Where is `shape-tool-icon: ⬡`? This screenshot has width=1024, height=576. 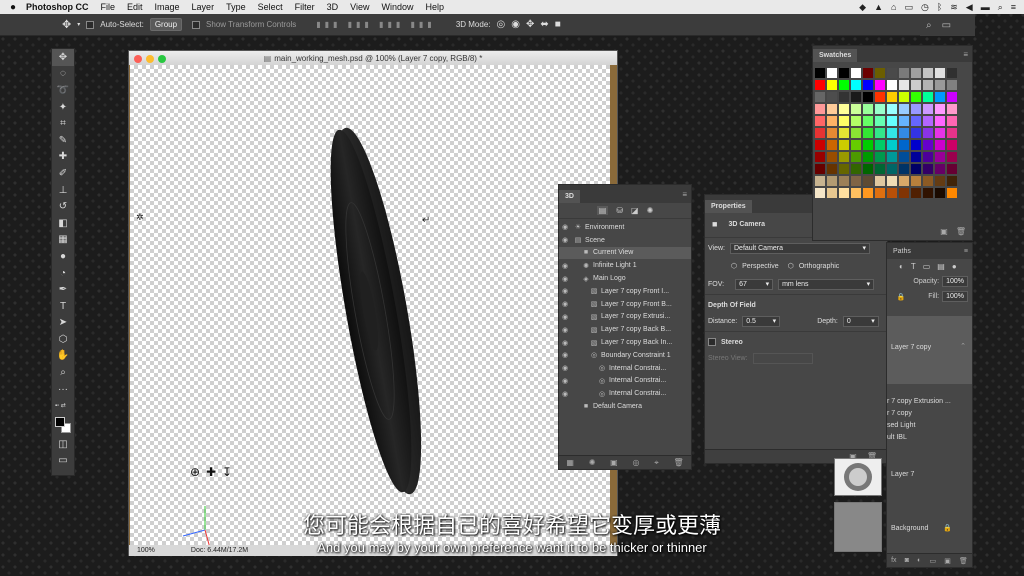 shape-tool-icon: ⬡ is located at coordinates (63, 339).